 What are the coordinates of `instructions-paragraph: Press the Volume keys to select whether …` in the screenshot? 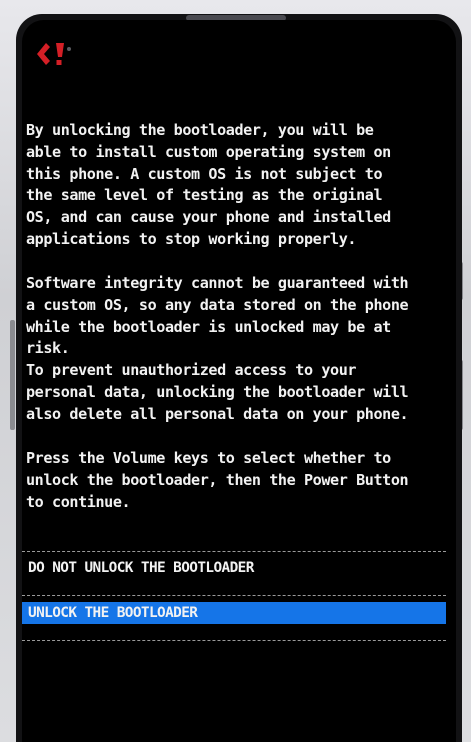 It's located at (217, 480).